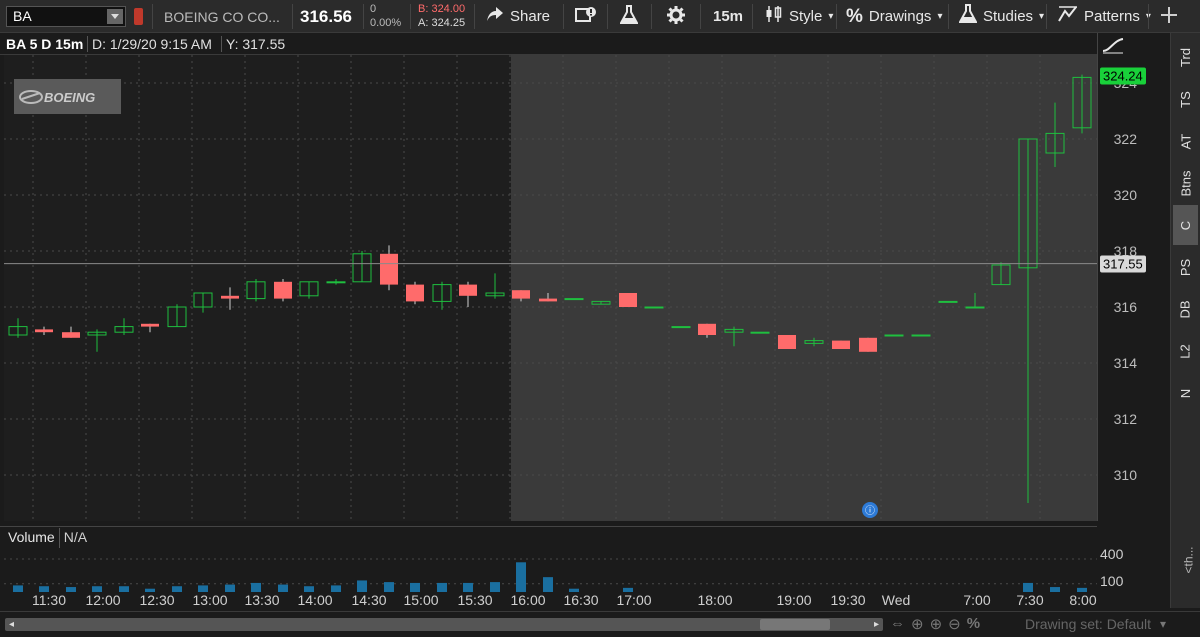 Image resolution: width=1200 pixels, height=637 pixels. I want to click on add-button, so click(1169, 16).